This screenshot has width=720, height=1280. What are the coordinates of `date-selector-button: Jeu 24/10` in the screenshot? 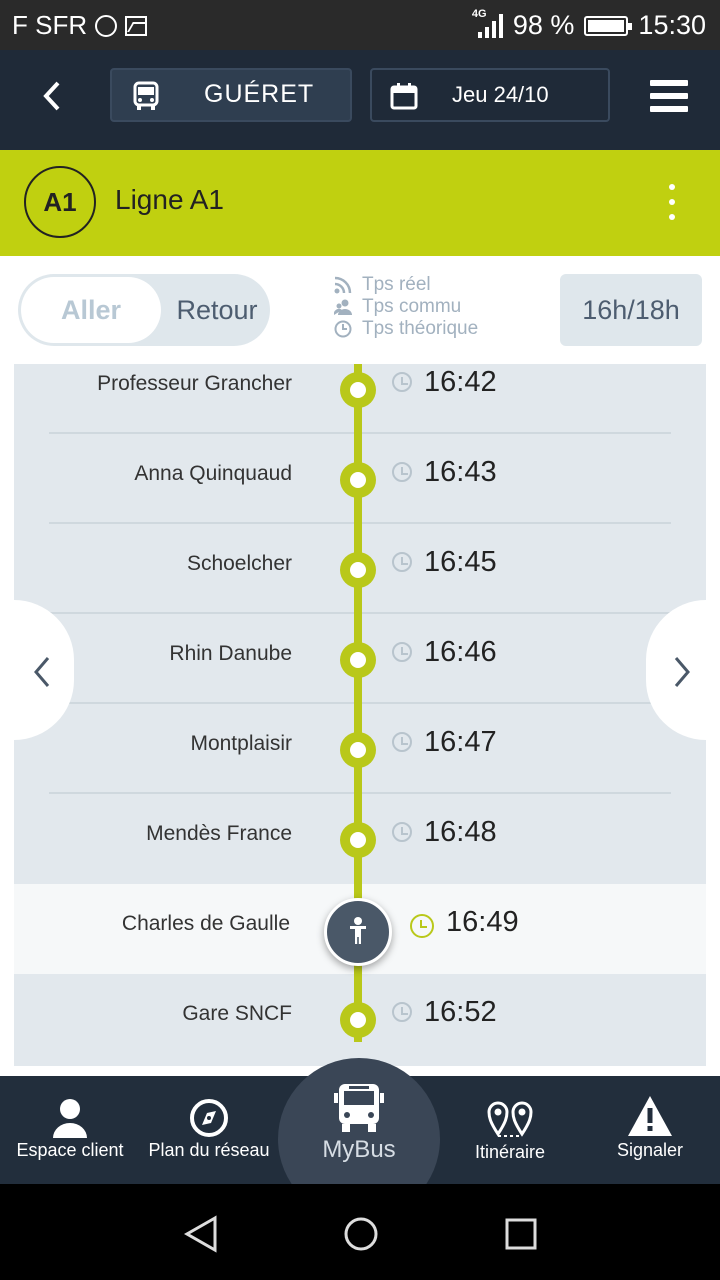 It's located at (490, 95).